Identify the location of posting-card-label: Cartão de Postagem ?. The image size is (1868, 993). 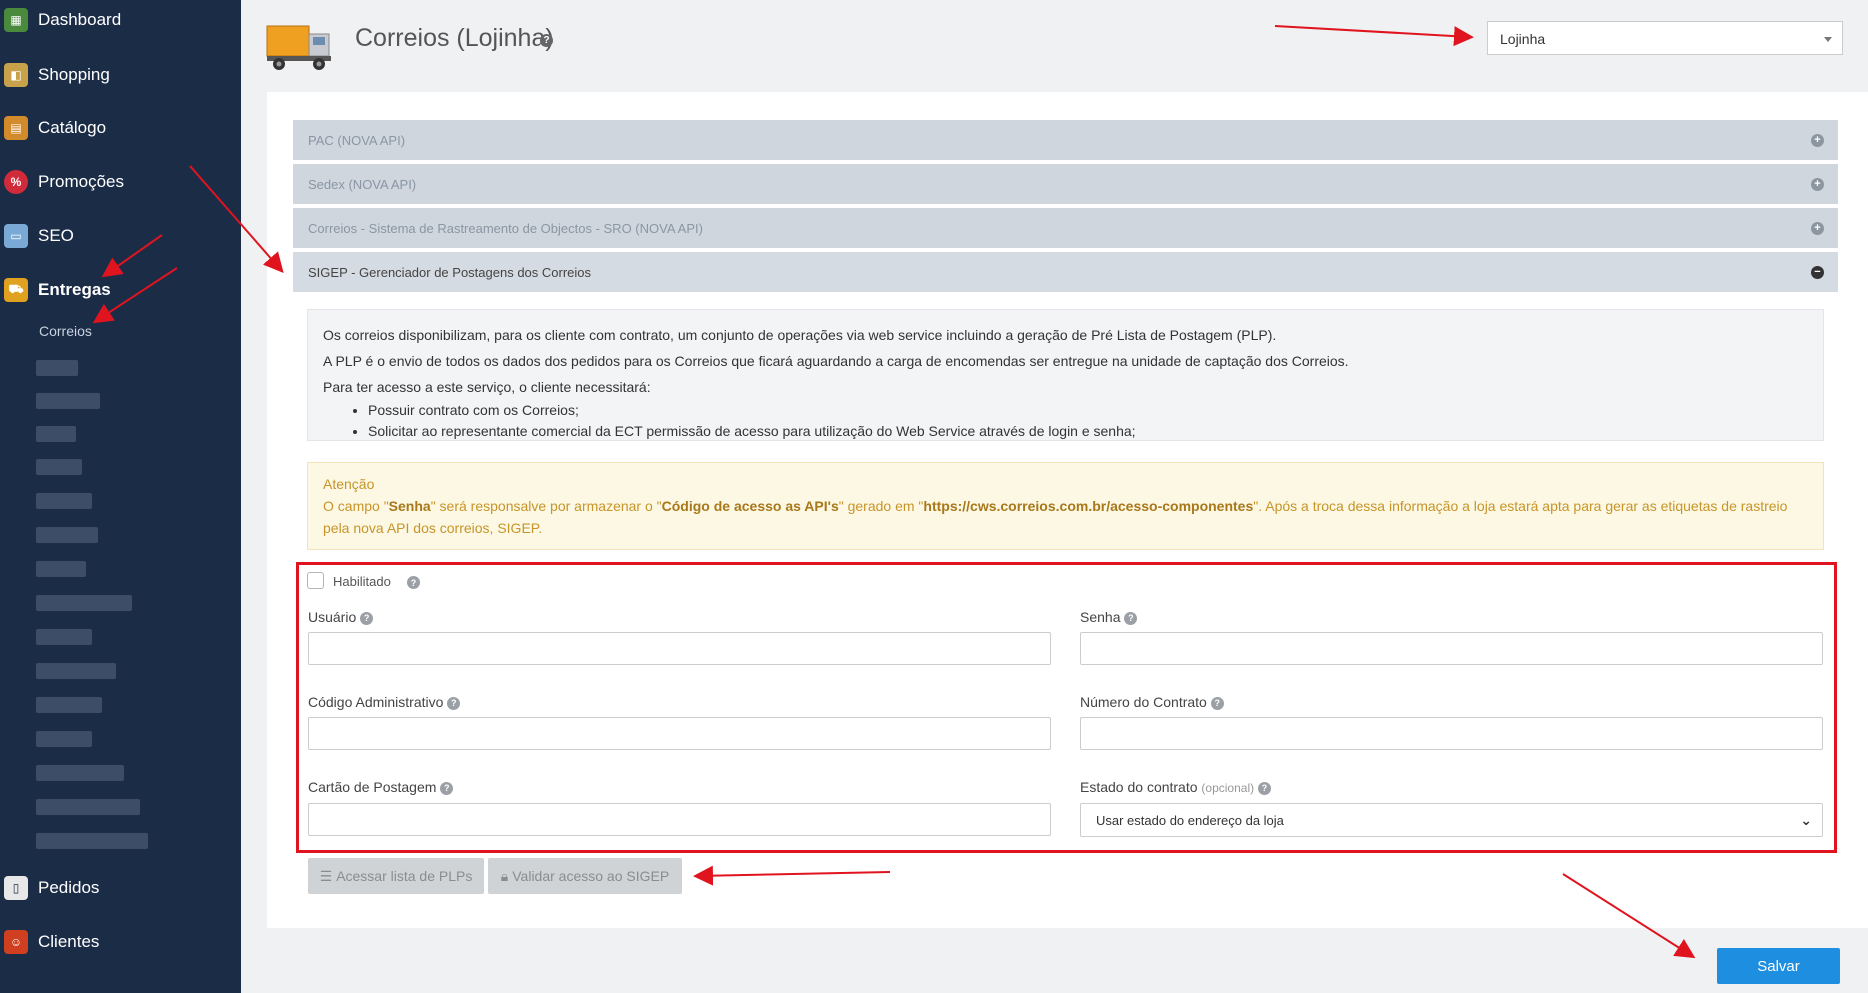
(381, 787).